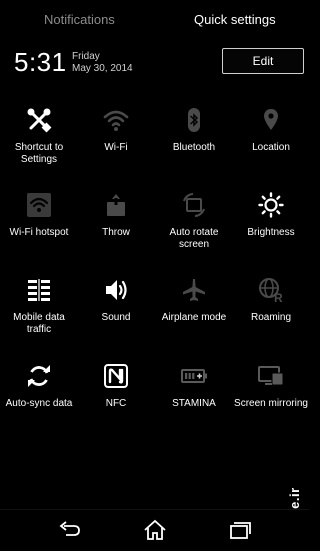 This screenshot has width=320, height=551. I want to click on tile-label: Wi-Fi, so click(116, 147).